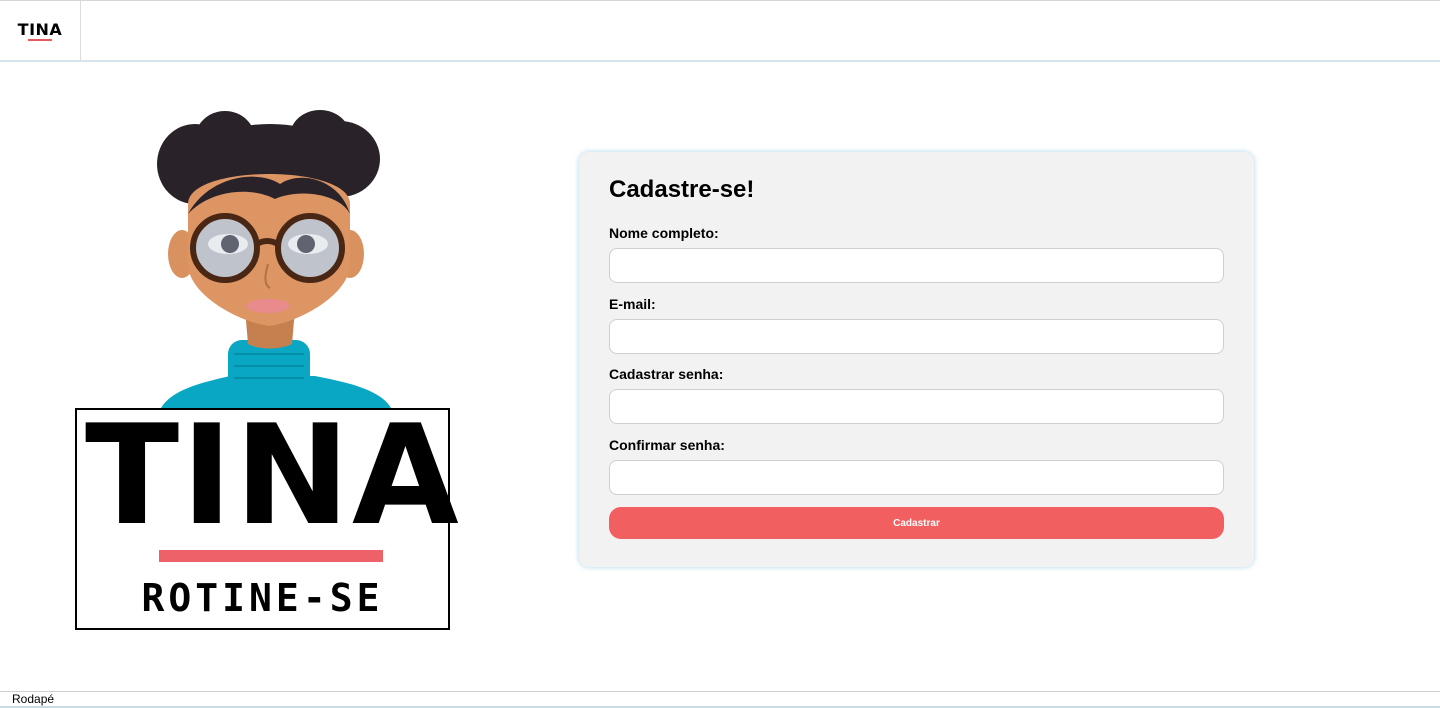 The height and width of the screenshot is (708, 1440). Describe the element at coordinates (33, 699) in the screenshot. I see `footer-text: Rodapé` at that location.